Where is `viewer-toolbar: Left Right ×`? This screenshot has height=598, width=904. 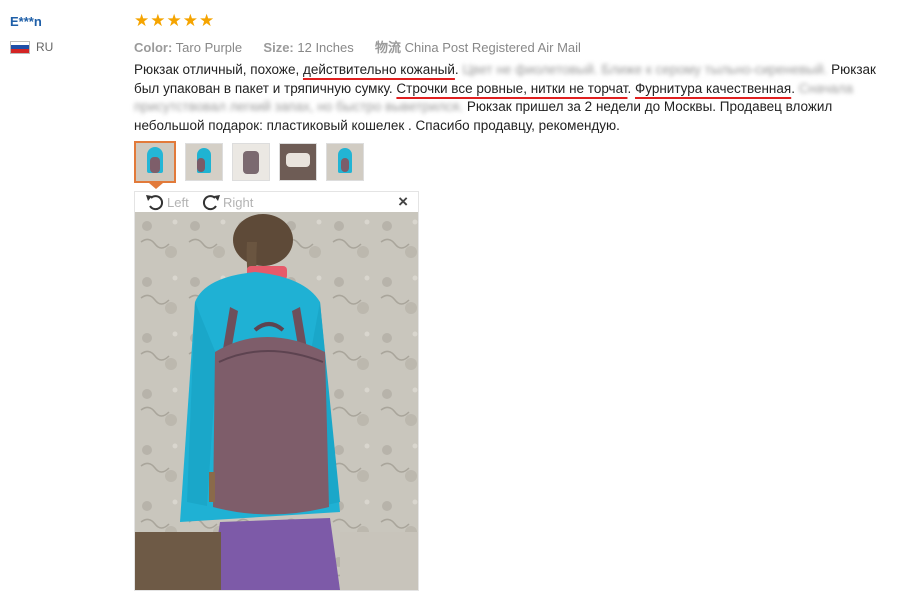
viewer-toolbar: Left Right × is located at coordinates (276, 202).